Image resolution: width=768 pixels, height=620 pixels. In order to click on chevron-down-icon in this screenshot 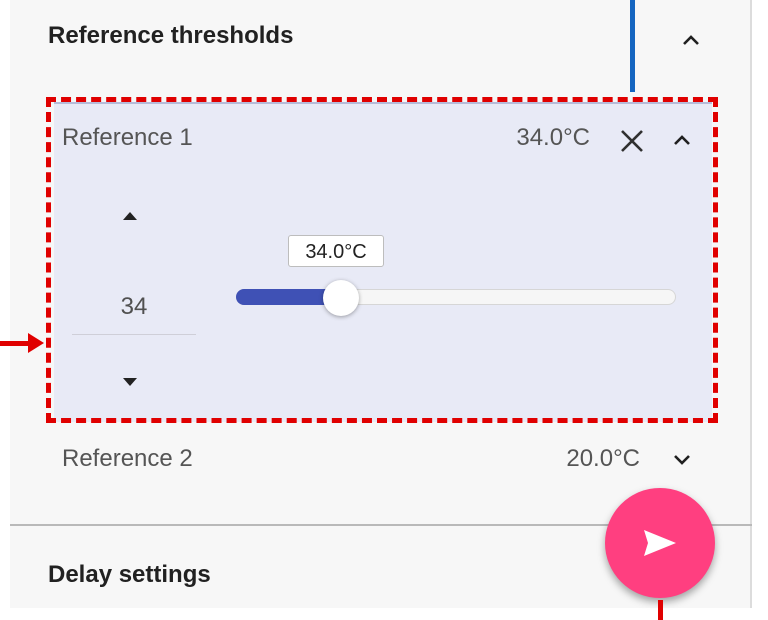, I will do `click(682, 460)`.